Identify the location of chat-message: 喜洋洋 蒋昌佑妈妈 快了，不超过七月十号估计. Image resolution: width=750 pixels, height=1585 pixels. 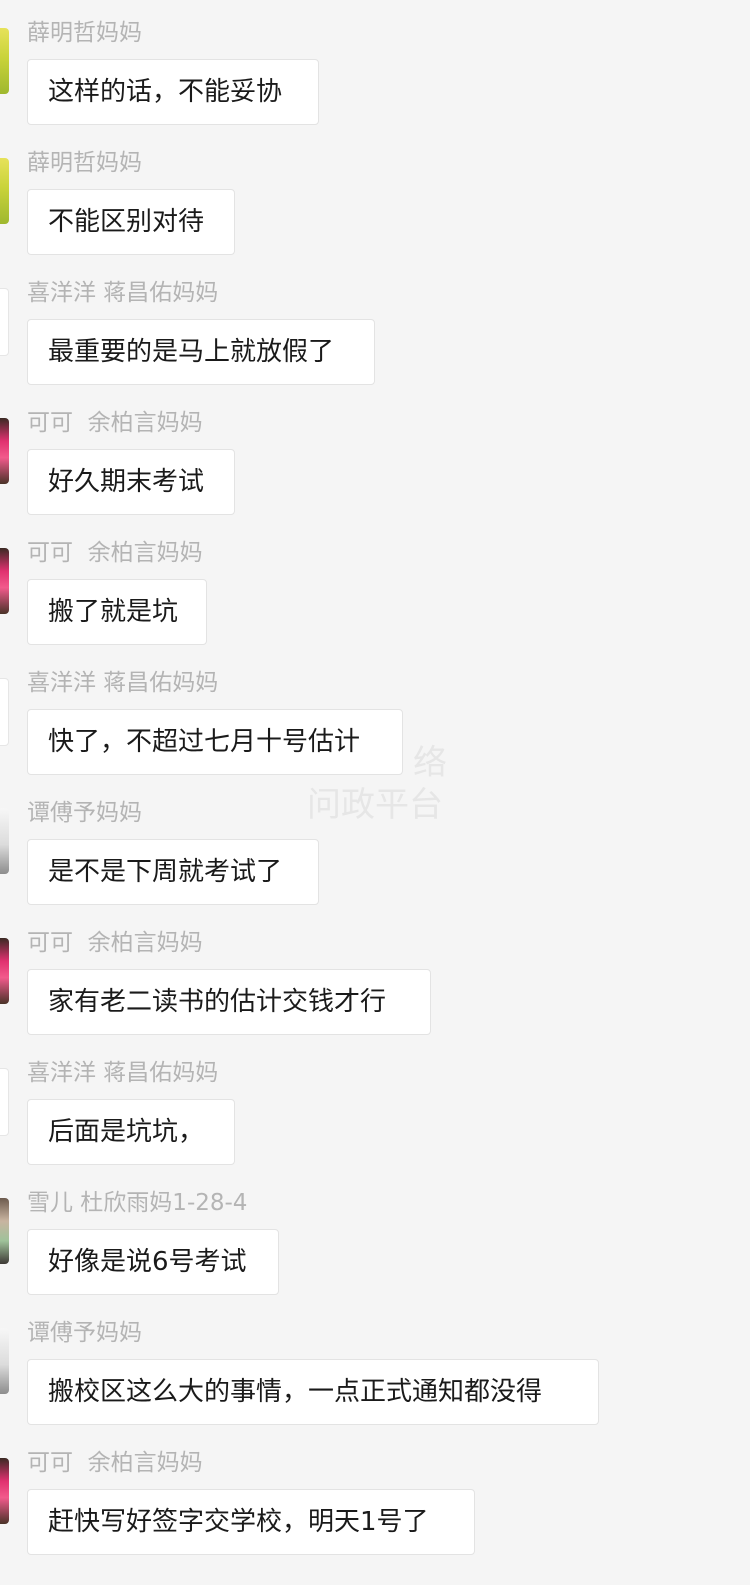
(375, 715).